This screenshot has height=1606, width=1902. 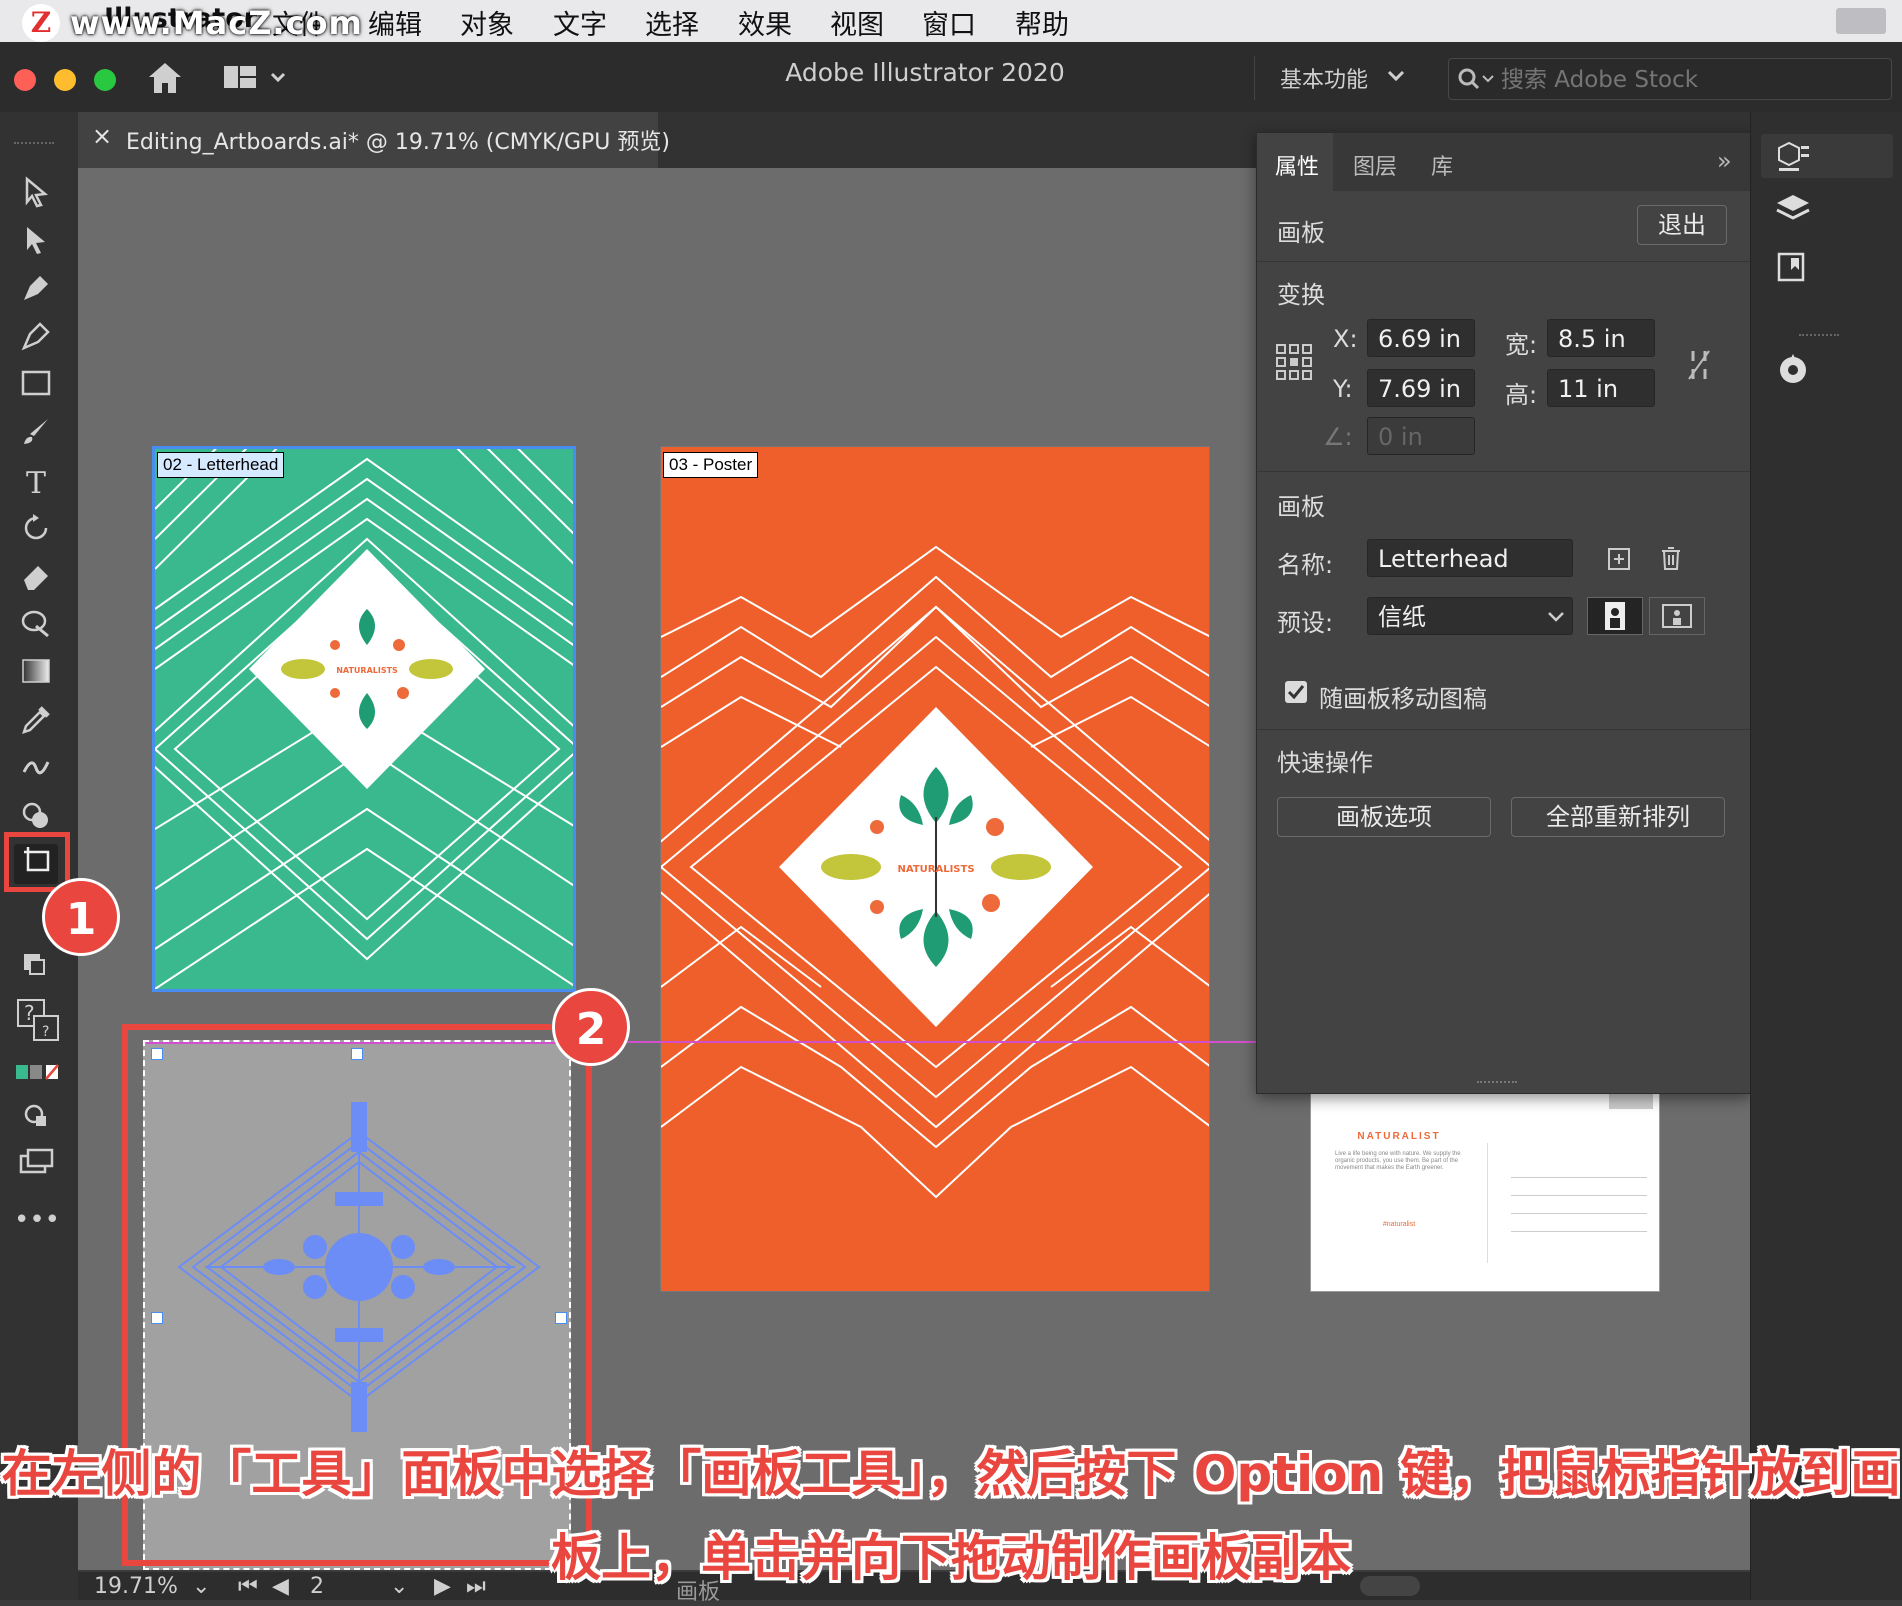 What do you see at coordinates (487, 22) in the screenshot?
I see `menu-object: 对象` at bounding box center [487, 22].